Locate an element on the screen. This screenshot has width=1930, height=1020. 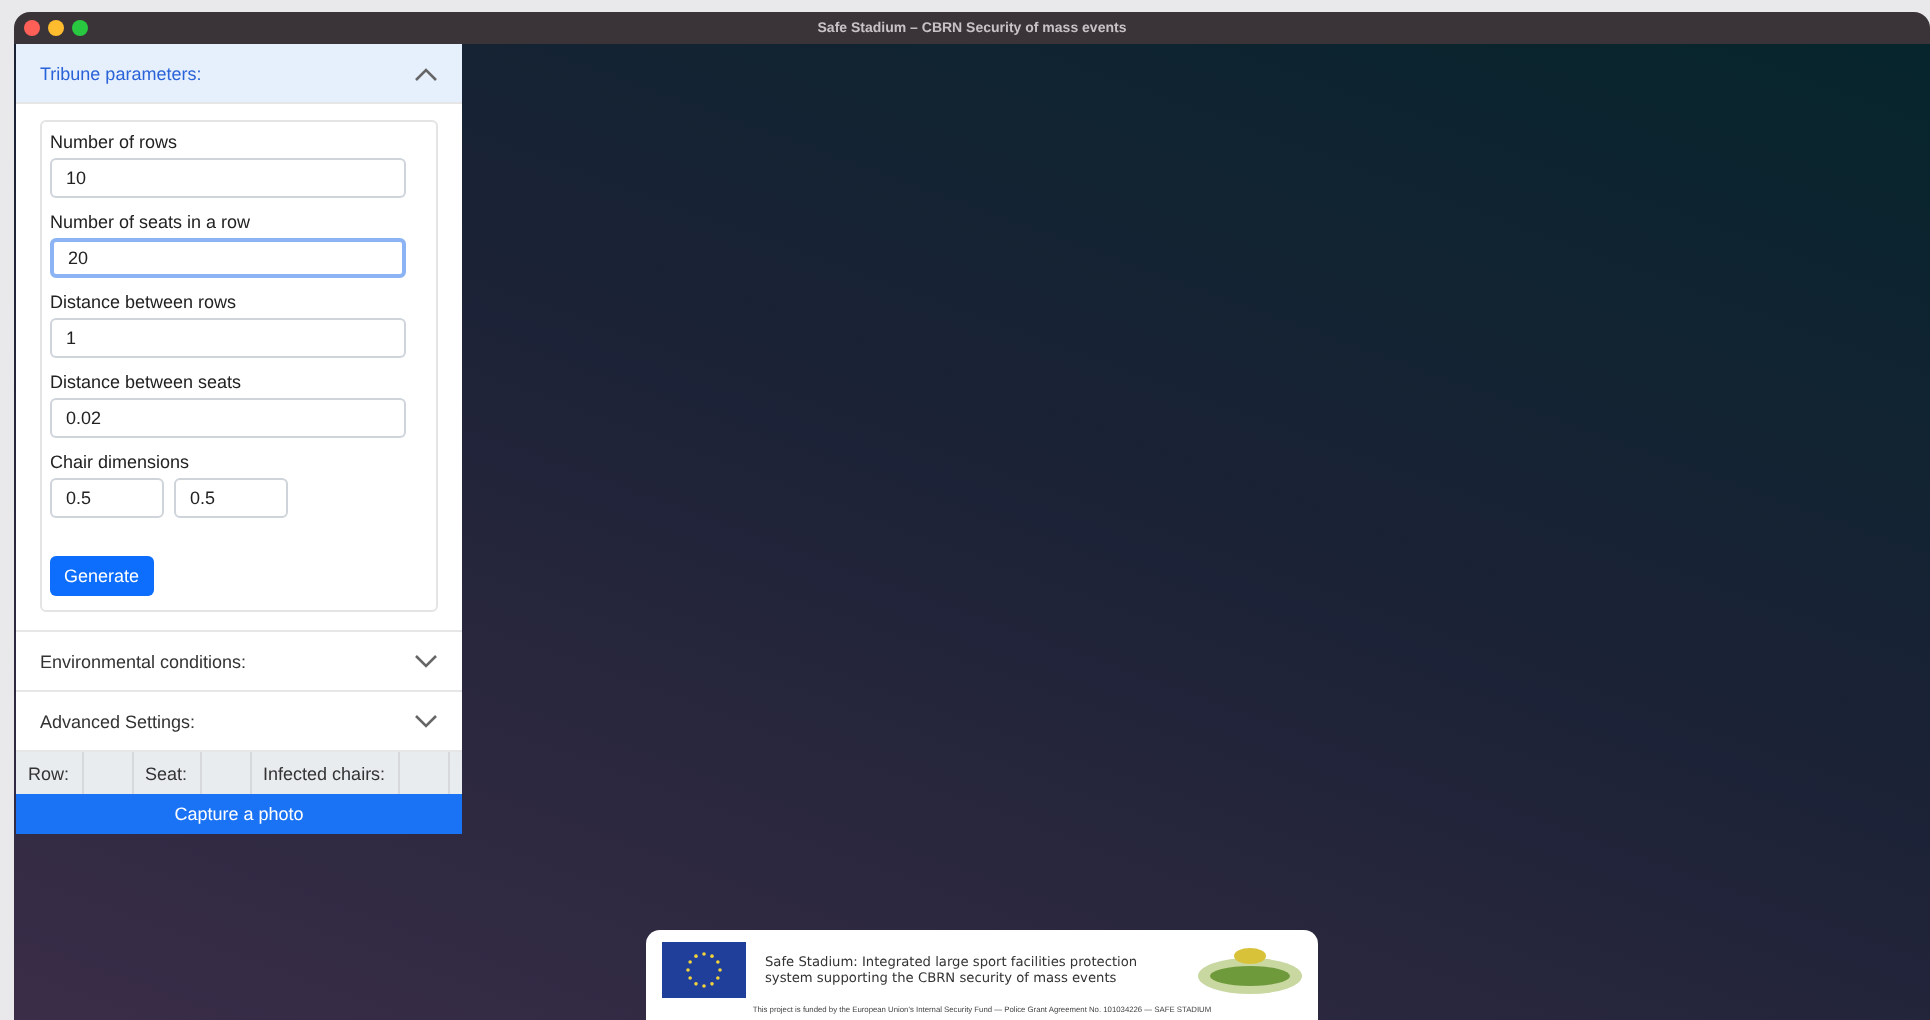
flag-icon is located at coordinates (703, 970).